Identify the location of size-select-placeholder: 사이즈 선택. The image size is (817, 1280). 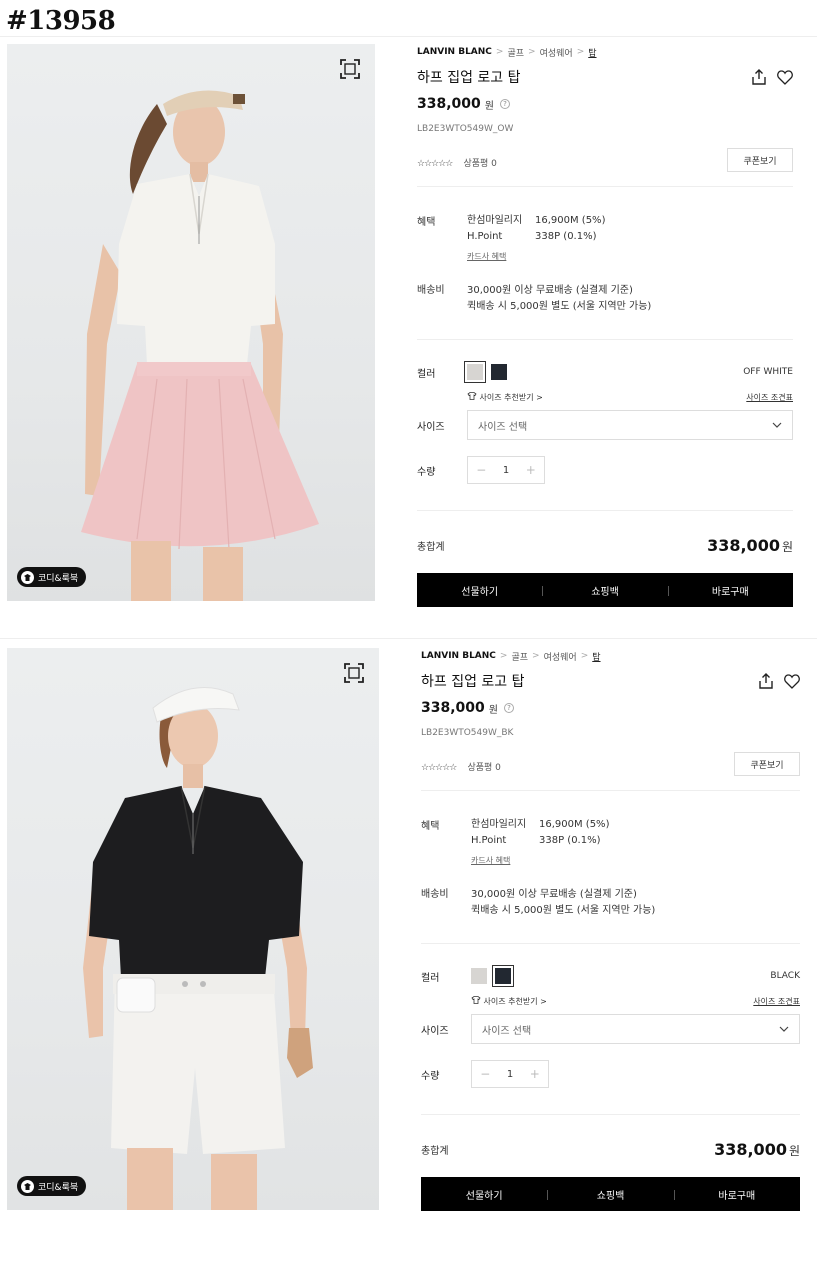
(503, 427).